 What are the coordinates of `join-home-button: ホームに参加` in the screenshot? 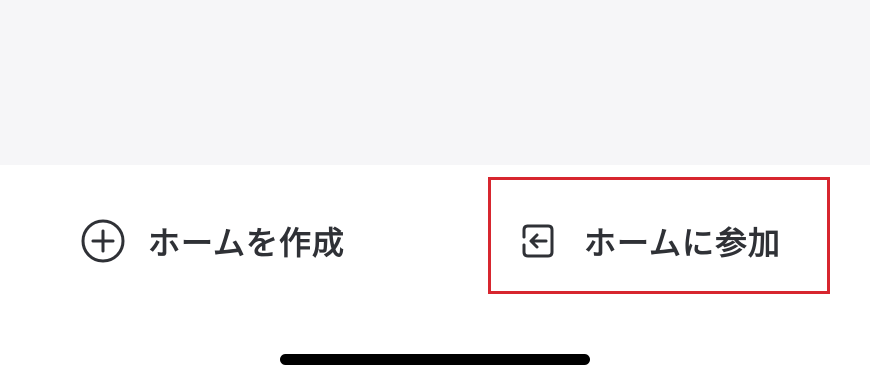 It's located at (649, 241).